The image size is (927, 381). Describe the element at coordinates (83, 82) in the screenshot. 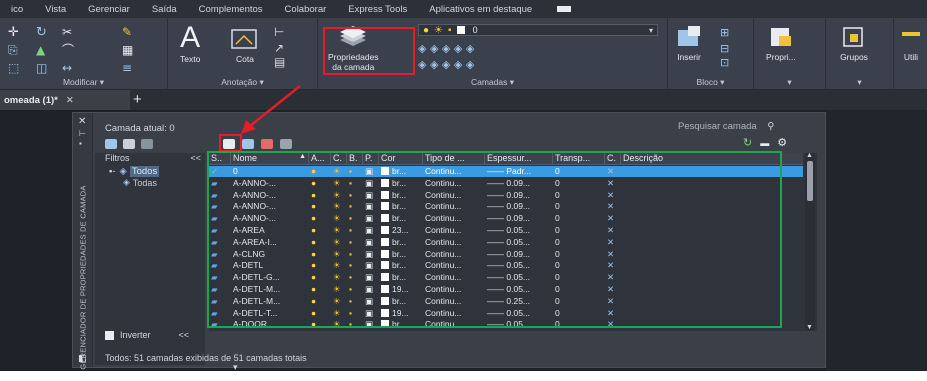

I see `group-label-modificar: Modificar ▾` at that location.